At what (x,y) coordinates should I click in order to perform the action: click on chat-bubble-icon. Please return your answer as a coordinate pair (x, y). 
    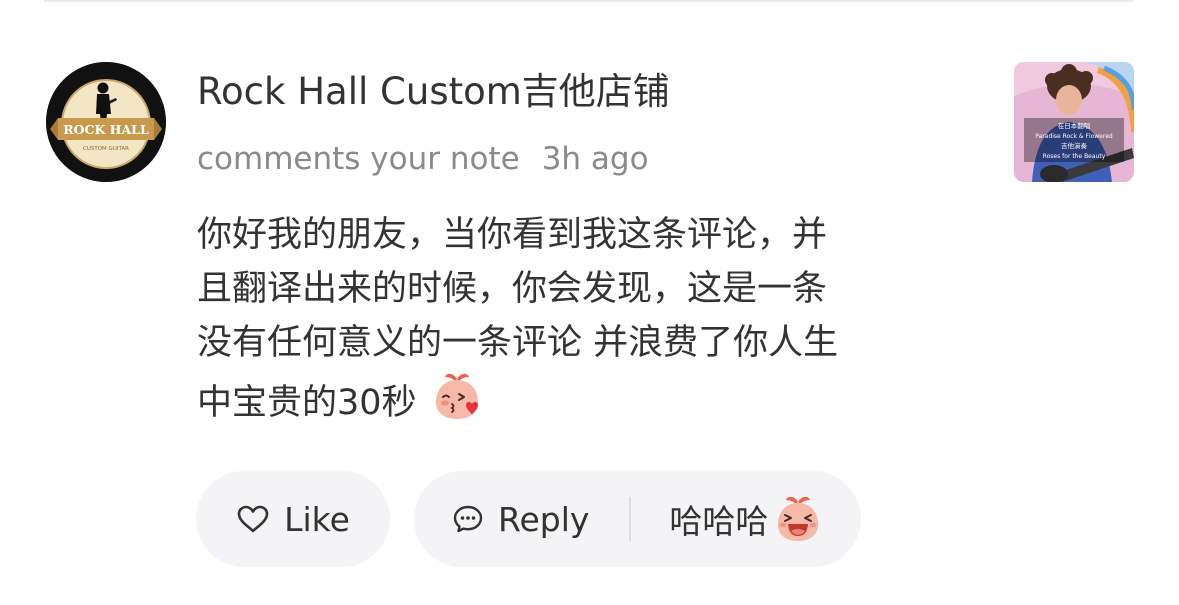
    Looking at the image, I should click on (468, 519).